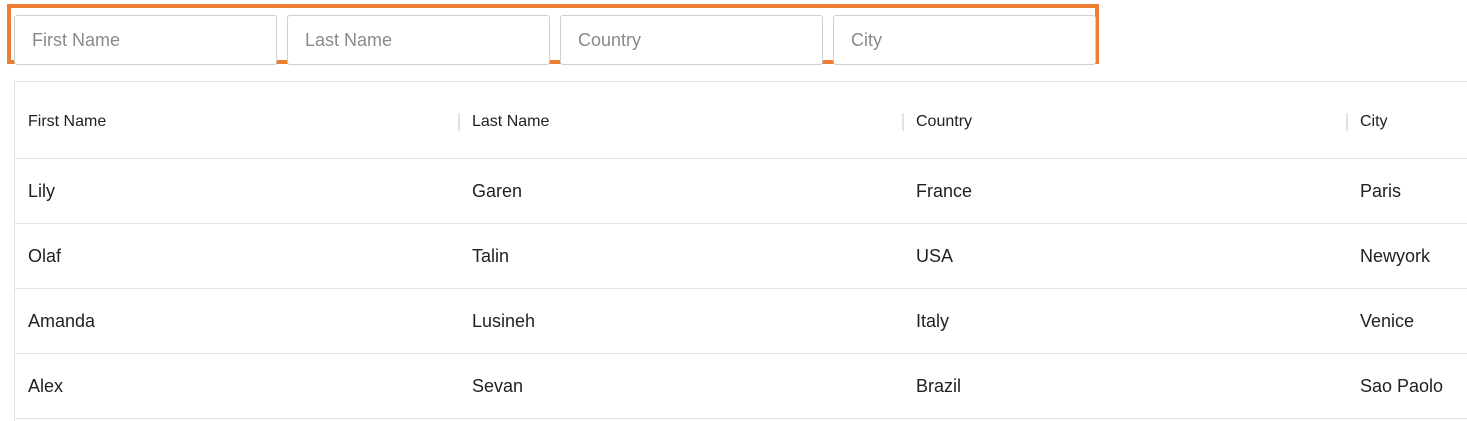 This screenshot has height=421, width=1467. What do you see at coordinates (46, 386) in the screenshot?
I see `cell-first-name: Alex` at bounding box center [46, 386].